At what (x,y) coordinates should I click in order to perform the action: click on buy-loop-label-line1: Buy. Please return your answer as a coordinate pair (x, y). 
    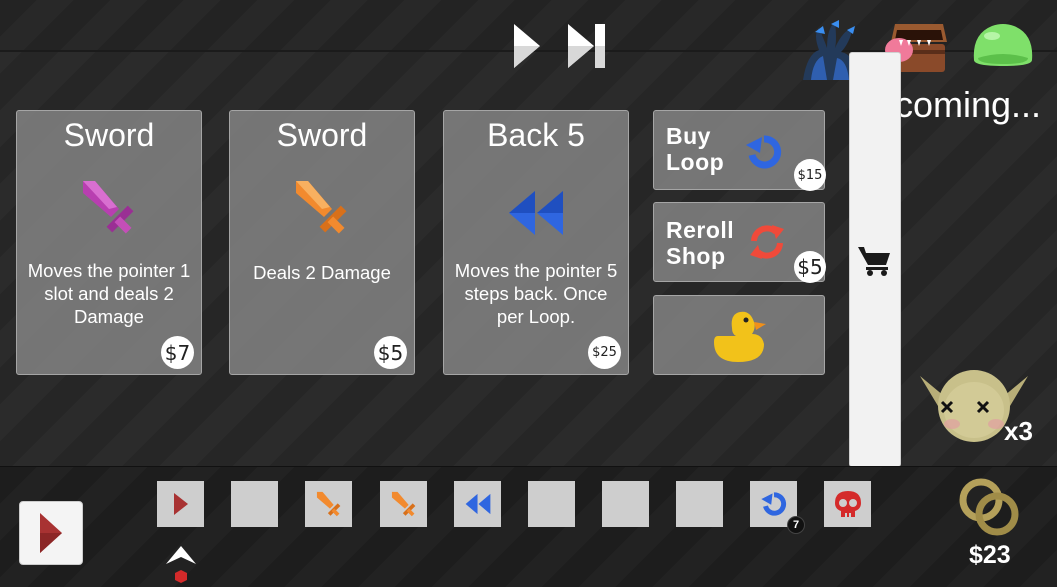
    Looking at the image, I should click on (688, 136).